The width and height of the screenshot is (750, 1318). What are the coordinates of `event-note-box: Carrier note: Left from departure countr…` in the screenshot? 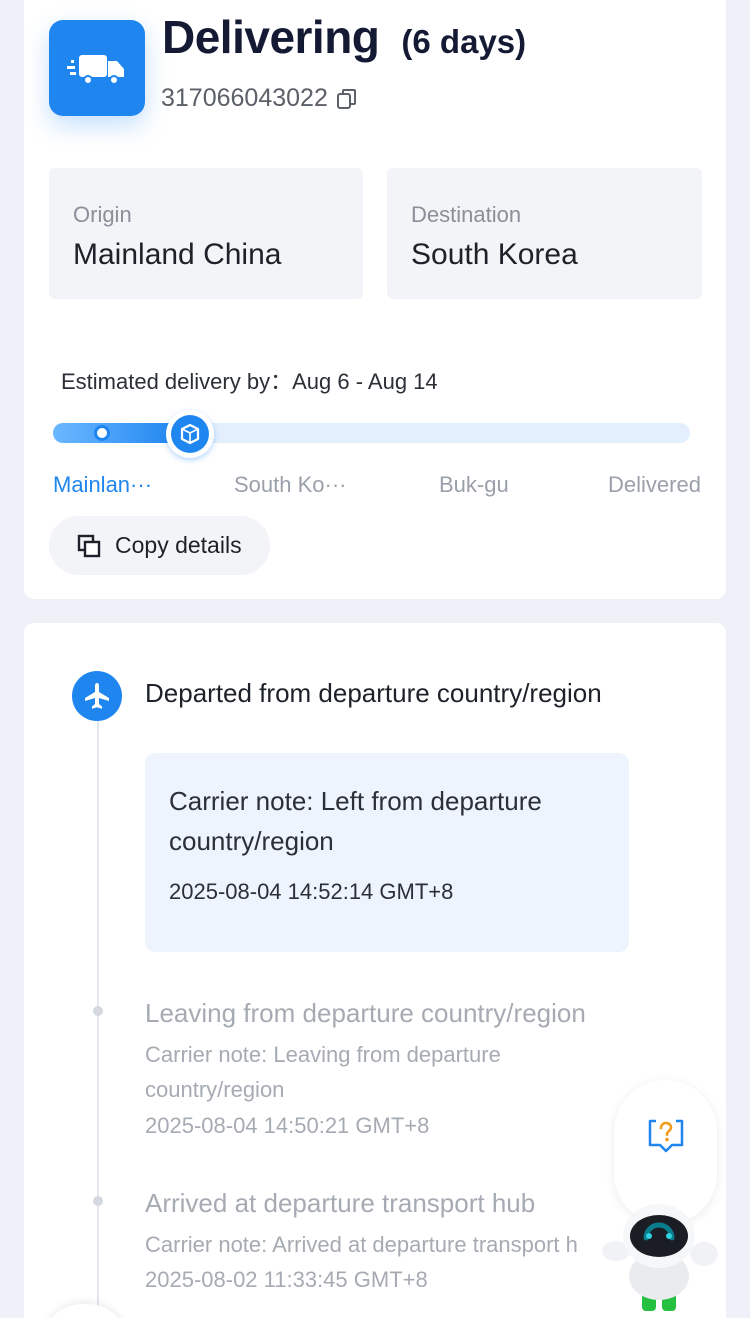 It's located at (387, 852).